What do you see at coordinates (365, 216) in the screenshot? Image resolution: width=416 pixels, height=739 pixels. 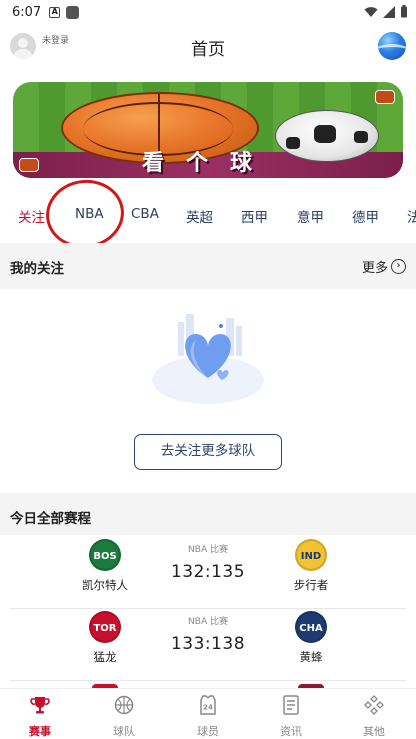 I see `tab-bundesliga: 德甲` at bounding box center [365, 216].